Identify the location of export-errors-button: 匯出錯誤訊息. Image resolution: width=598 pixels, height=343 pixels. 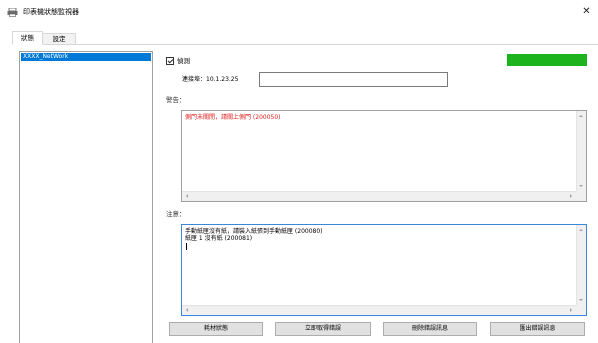
(537, 329).